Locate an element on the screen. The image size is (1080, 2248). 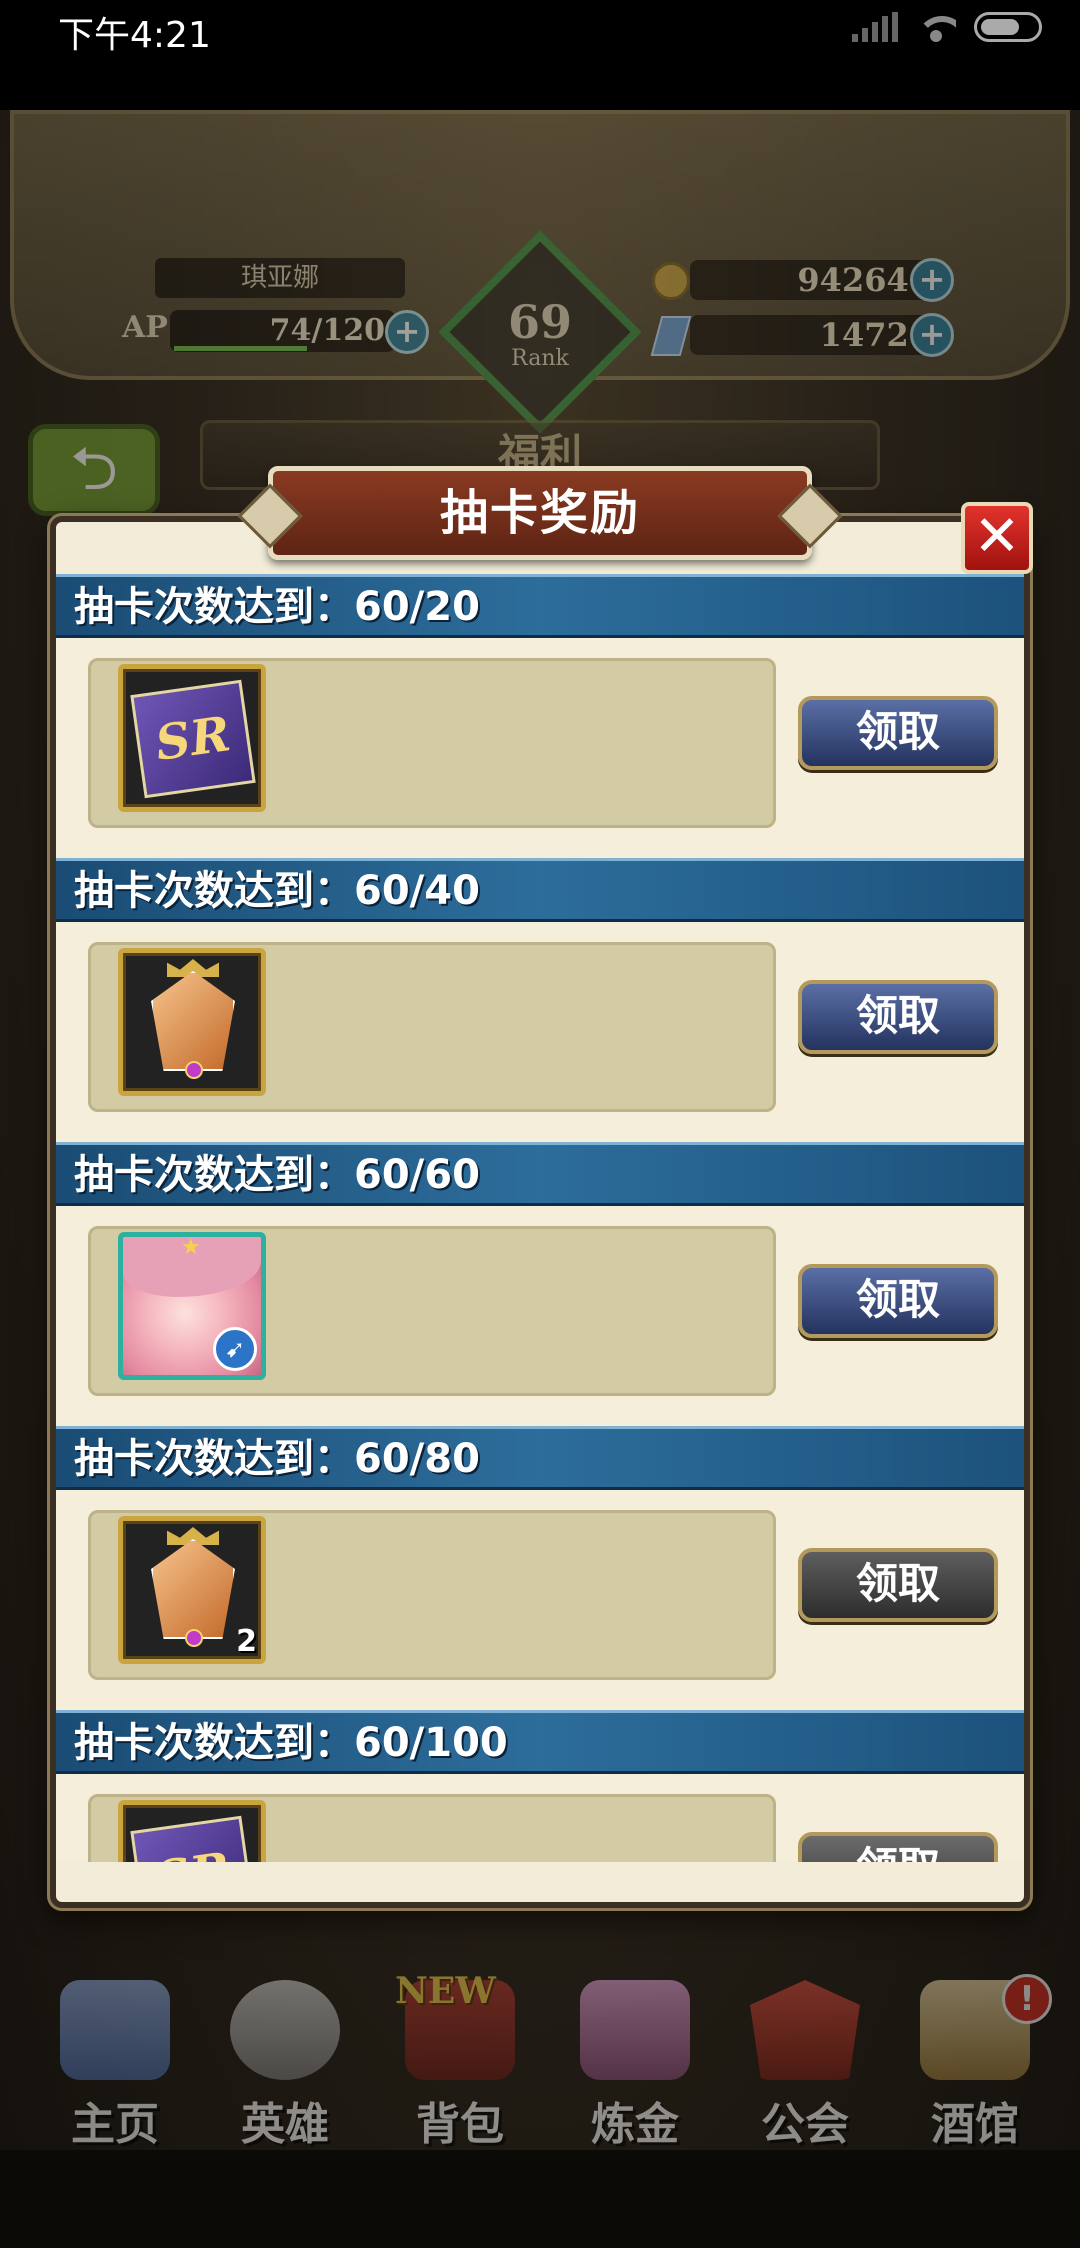
reward-body: ★ ➹ 领取 is located at coordinates (540, 1316).